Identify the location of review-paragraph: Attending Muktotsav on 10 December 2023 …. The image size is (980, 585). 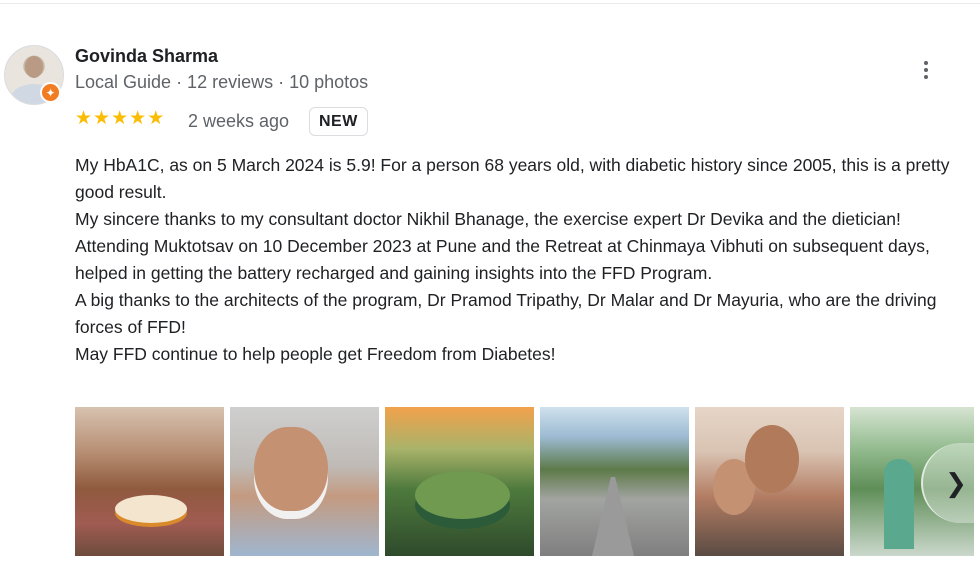
(507, 259).